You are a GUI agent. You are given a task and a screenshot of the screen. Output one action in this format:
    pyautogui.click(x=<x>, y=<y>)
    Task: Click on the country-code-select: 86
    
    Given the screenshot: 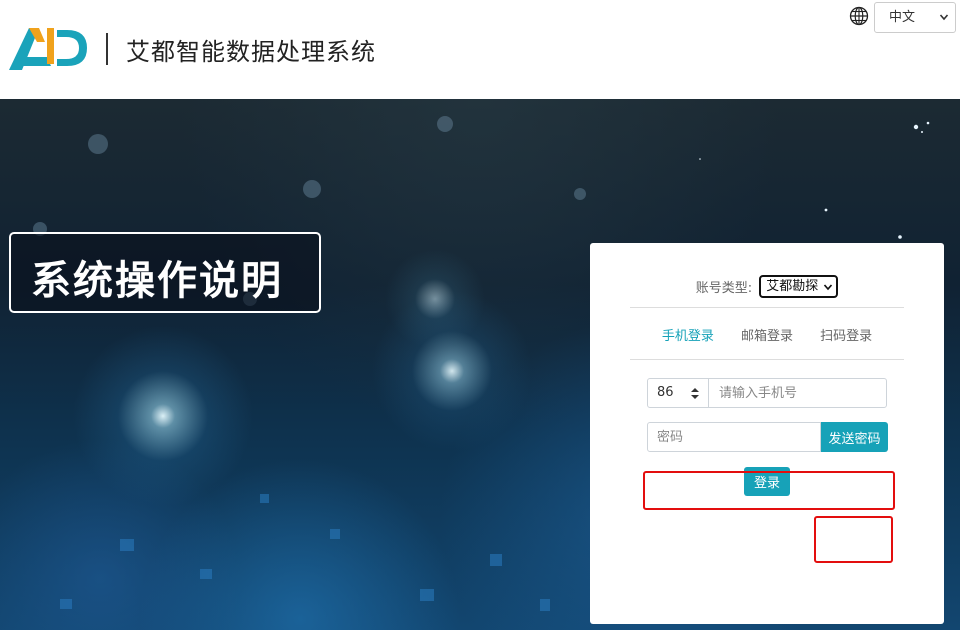 What is the action you would take?
    pyautogui.click(x=678, y=393)
    